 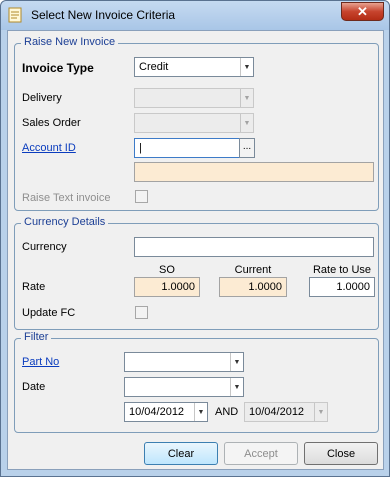 I want to click on rate-to-use-input: 1.0000, so click(x=342, y=287).